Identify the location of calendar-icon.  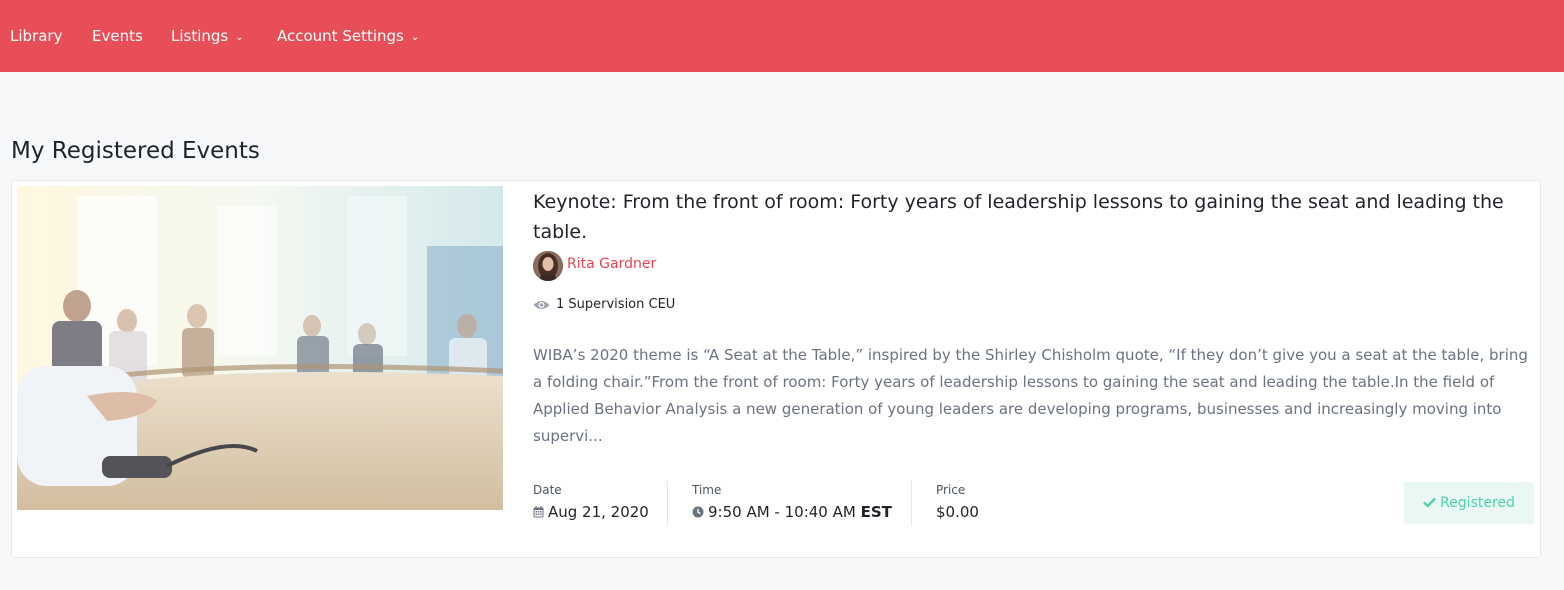
(538, 512).